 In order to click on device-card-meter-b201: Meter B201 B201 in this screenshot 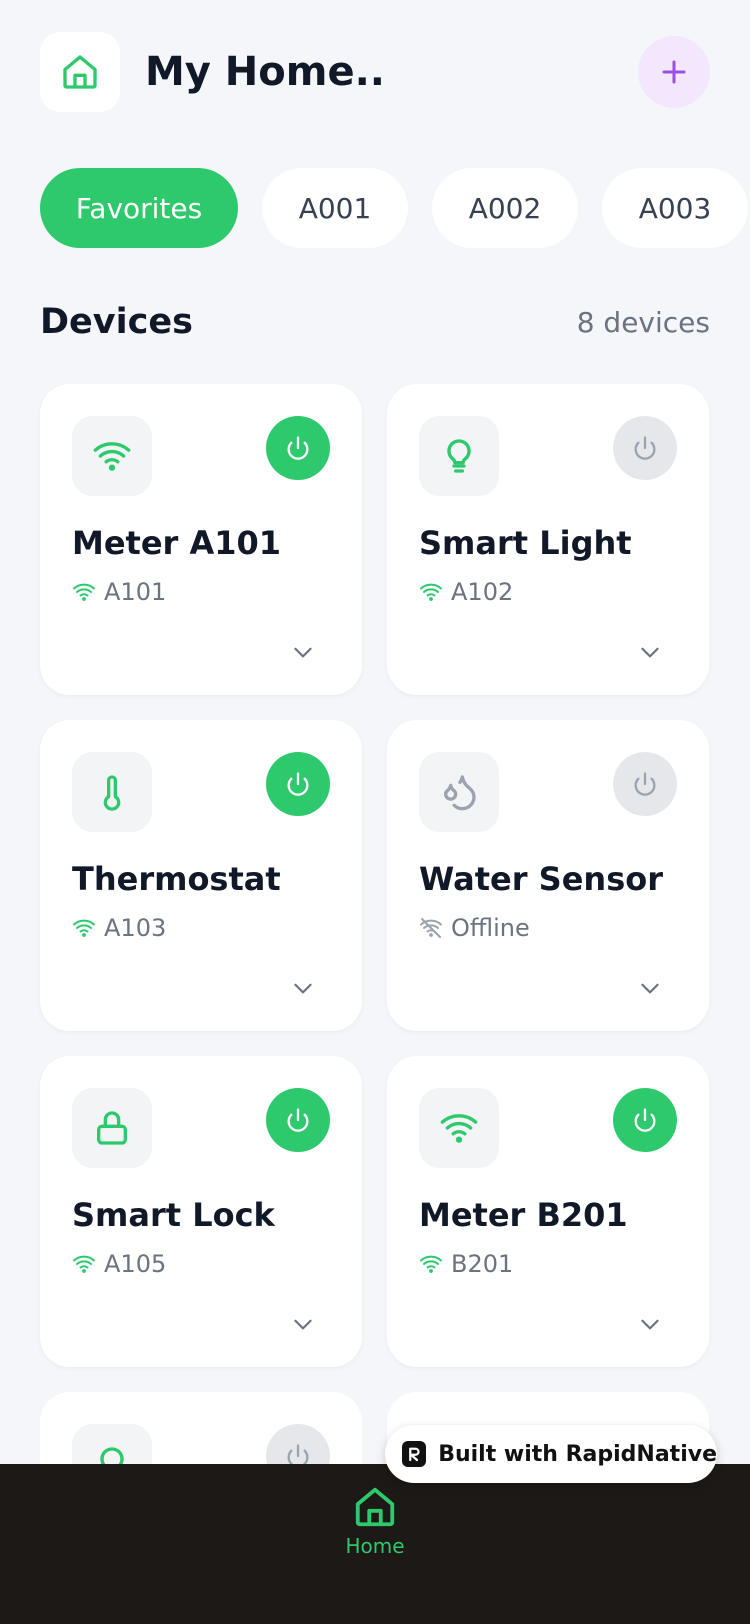, I will do `click(548, 1211)`.